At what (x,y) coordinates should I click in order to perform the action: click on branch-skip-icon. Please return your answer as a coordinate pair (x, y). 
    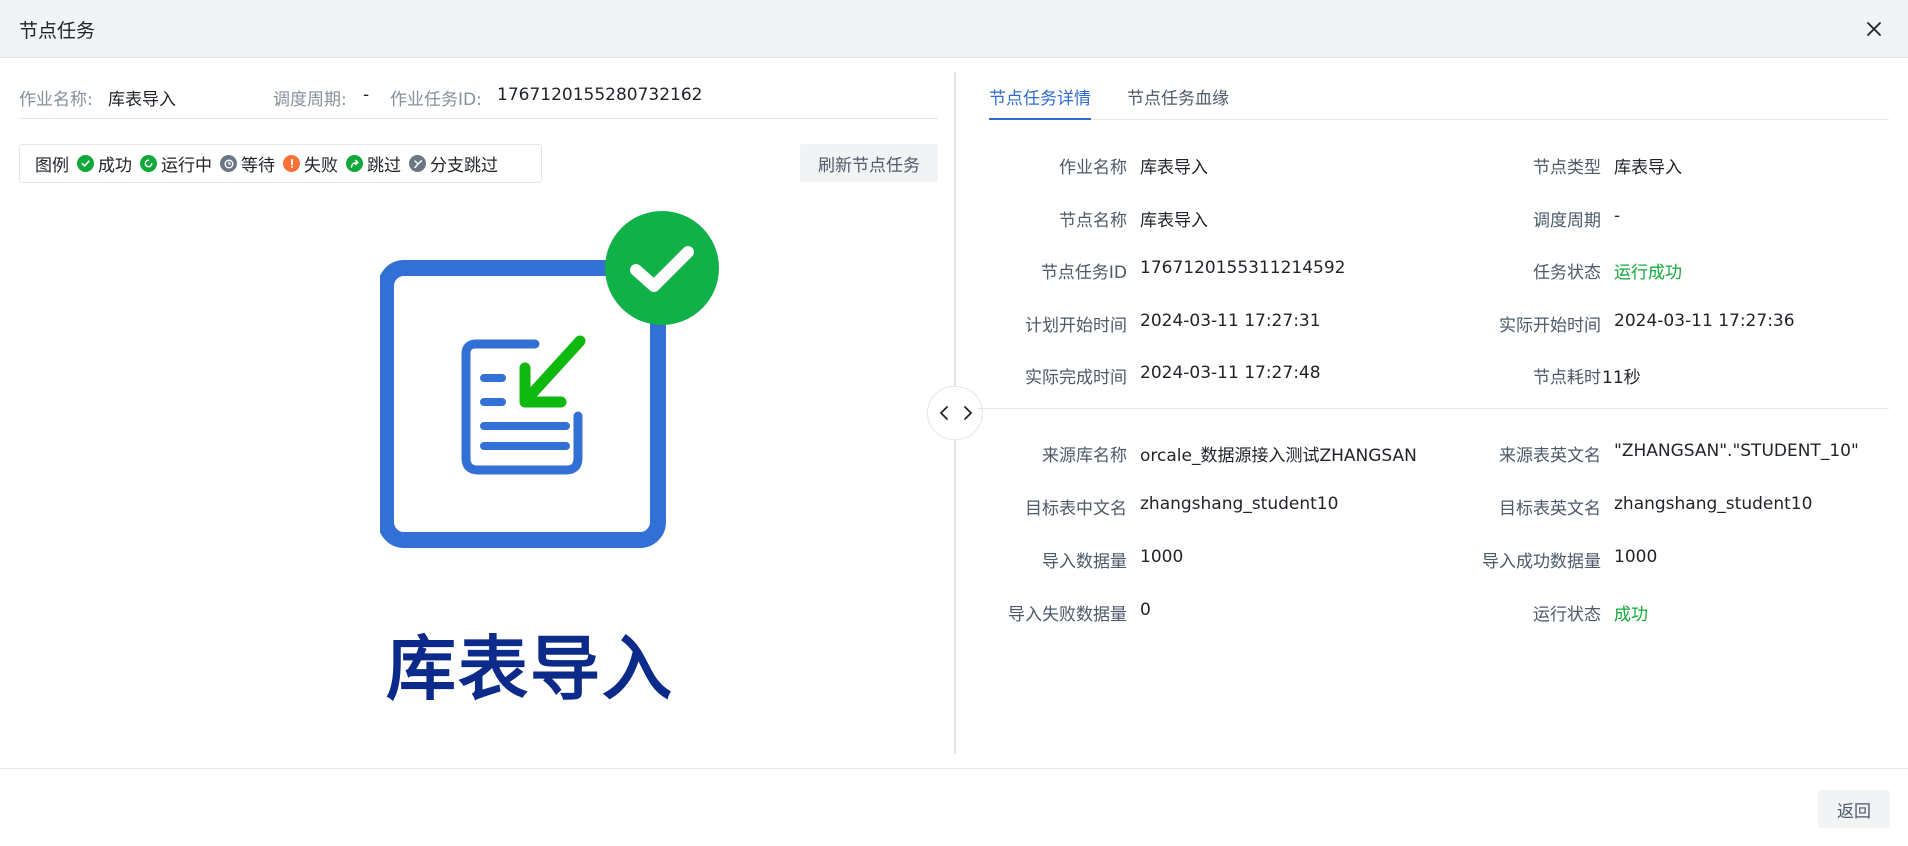
    Looking at the image, I should click on (417, 163).